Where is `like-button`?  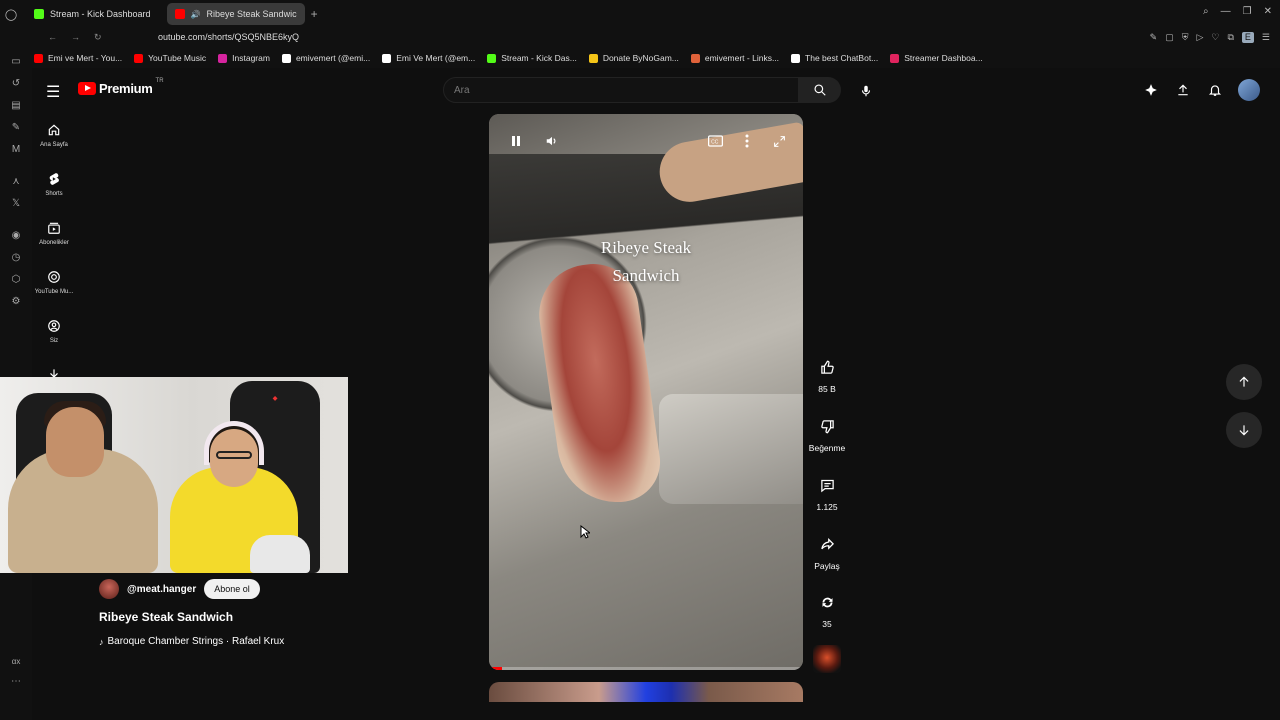 like-button is located at coordinates (827, 367).